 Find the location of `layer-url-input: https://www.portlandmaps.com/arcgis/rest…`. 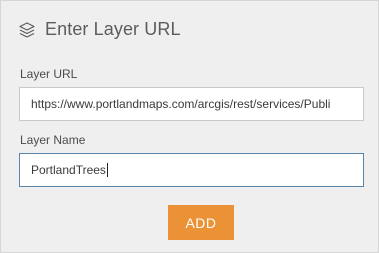

layer-url-input: https://www.portlandmaps.com/arcgis/rest… is located at coordinates (191, 104).